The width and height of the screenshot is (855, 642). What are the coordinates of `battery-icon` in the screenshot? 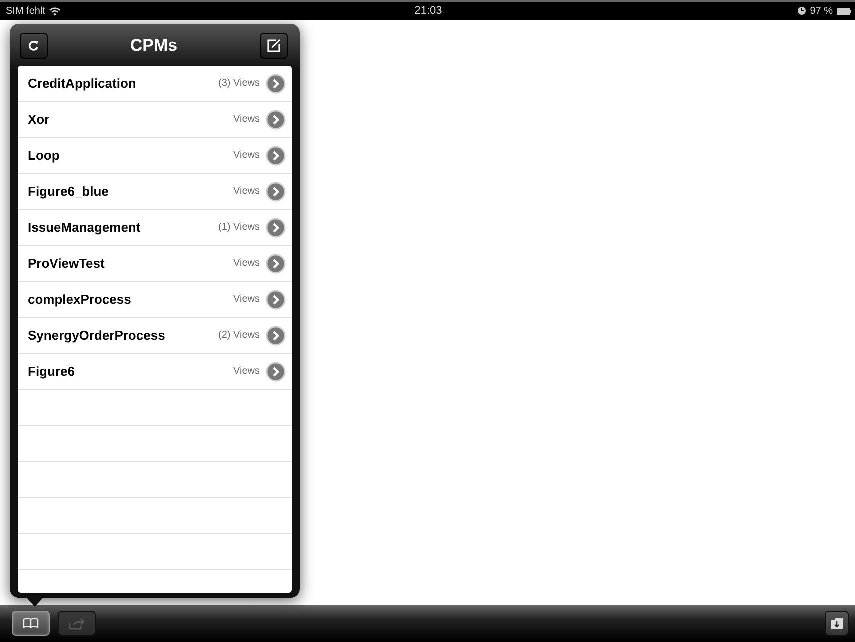 It's located at (844, 11).